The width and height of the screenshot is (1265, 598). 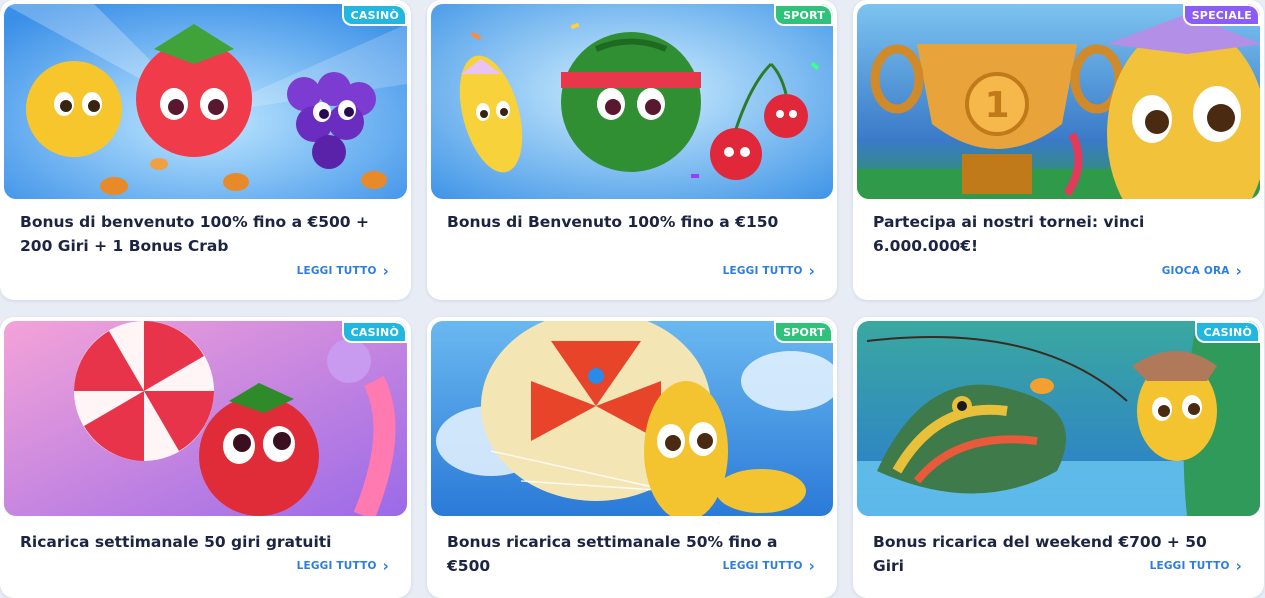 I want to click on promo-image-fishing: CASINÒ, so click(x=1058, y=418).